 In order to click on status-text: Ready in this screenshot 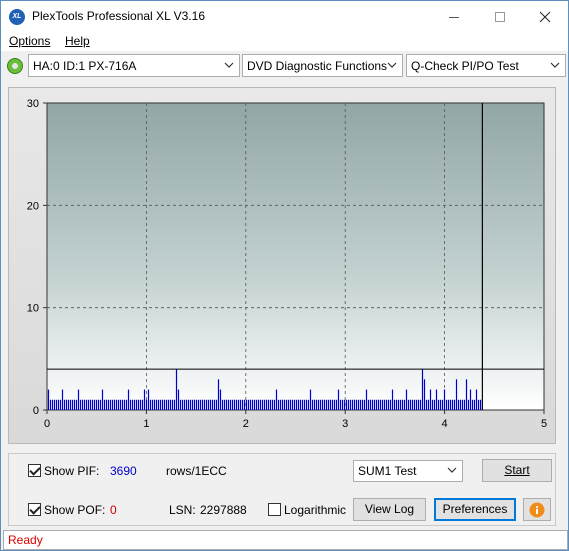, I will do `click(25, 540)`.